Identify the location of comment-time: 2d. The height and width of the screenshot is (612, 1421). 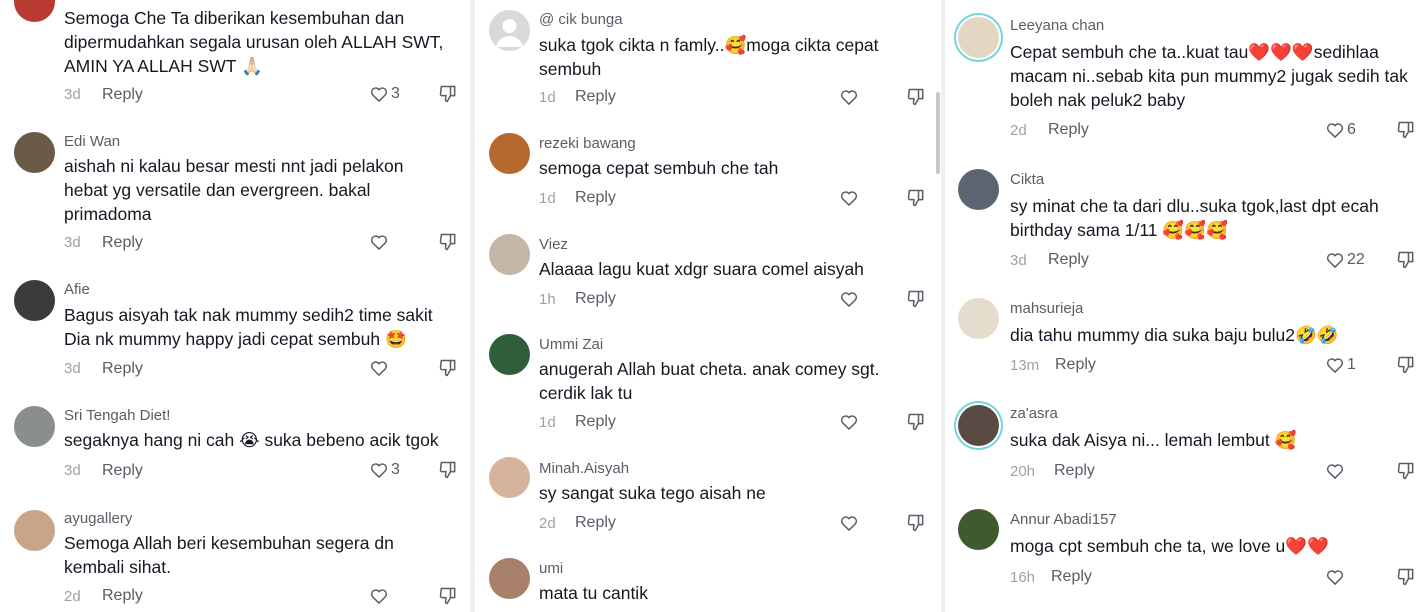
(1018, 130).